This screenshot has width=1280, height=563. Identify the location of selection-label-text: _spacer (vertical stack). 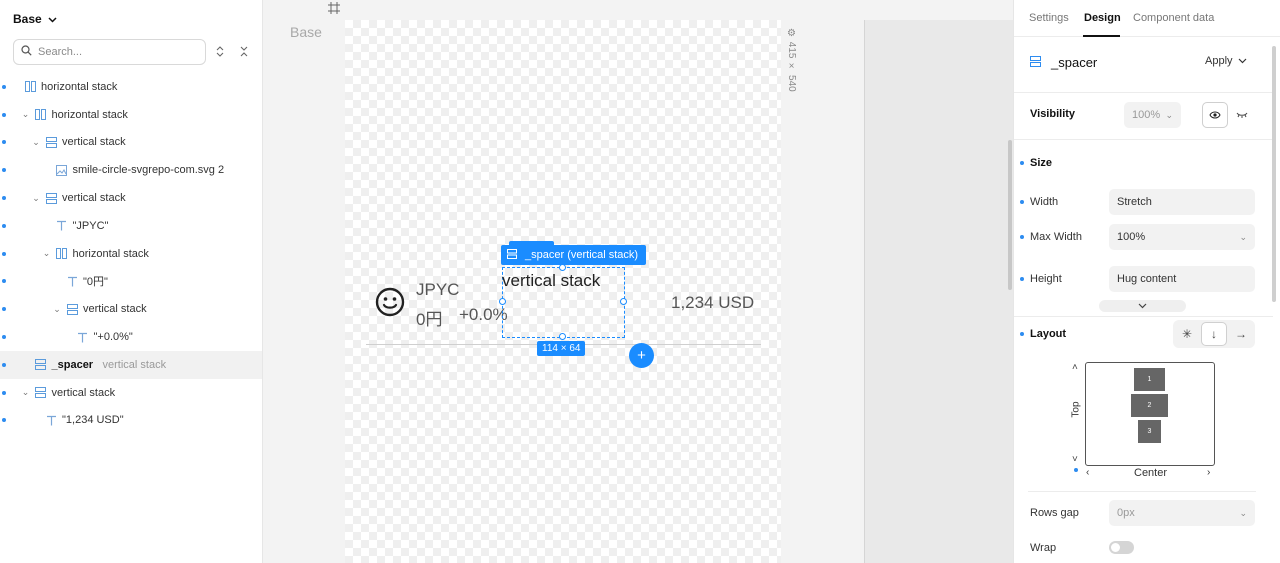
(582, 255).